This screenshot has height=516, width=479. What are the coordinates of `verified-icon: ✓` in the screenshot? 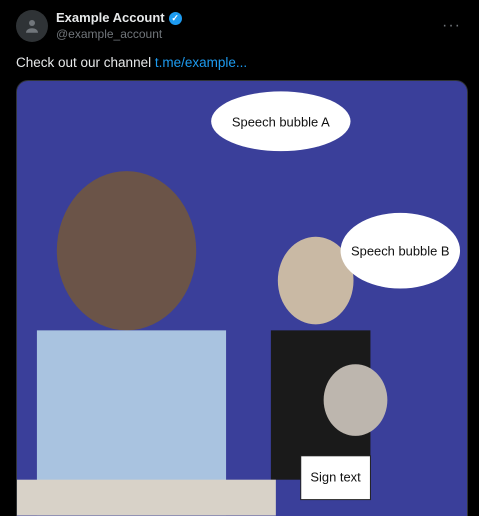 It's located at (175, 18).